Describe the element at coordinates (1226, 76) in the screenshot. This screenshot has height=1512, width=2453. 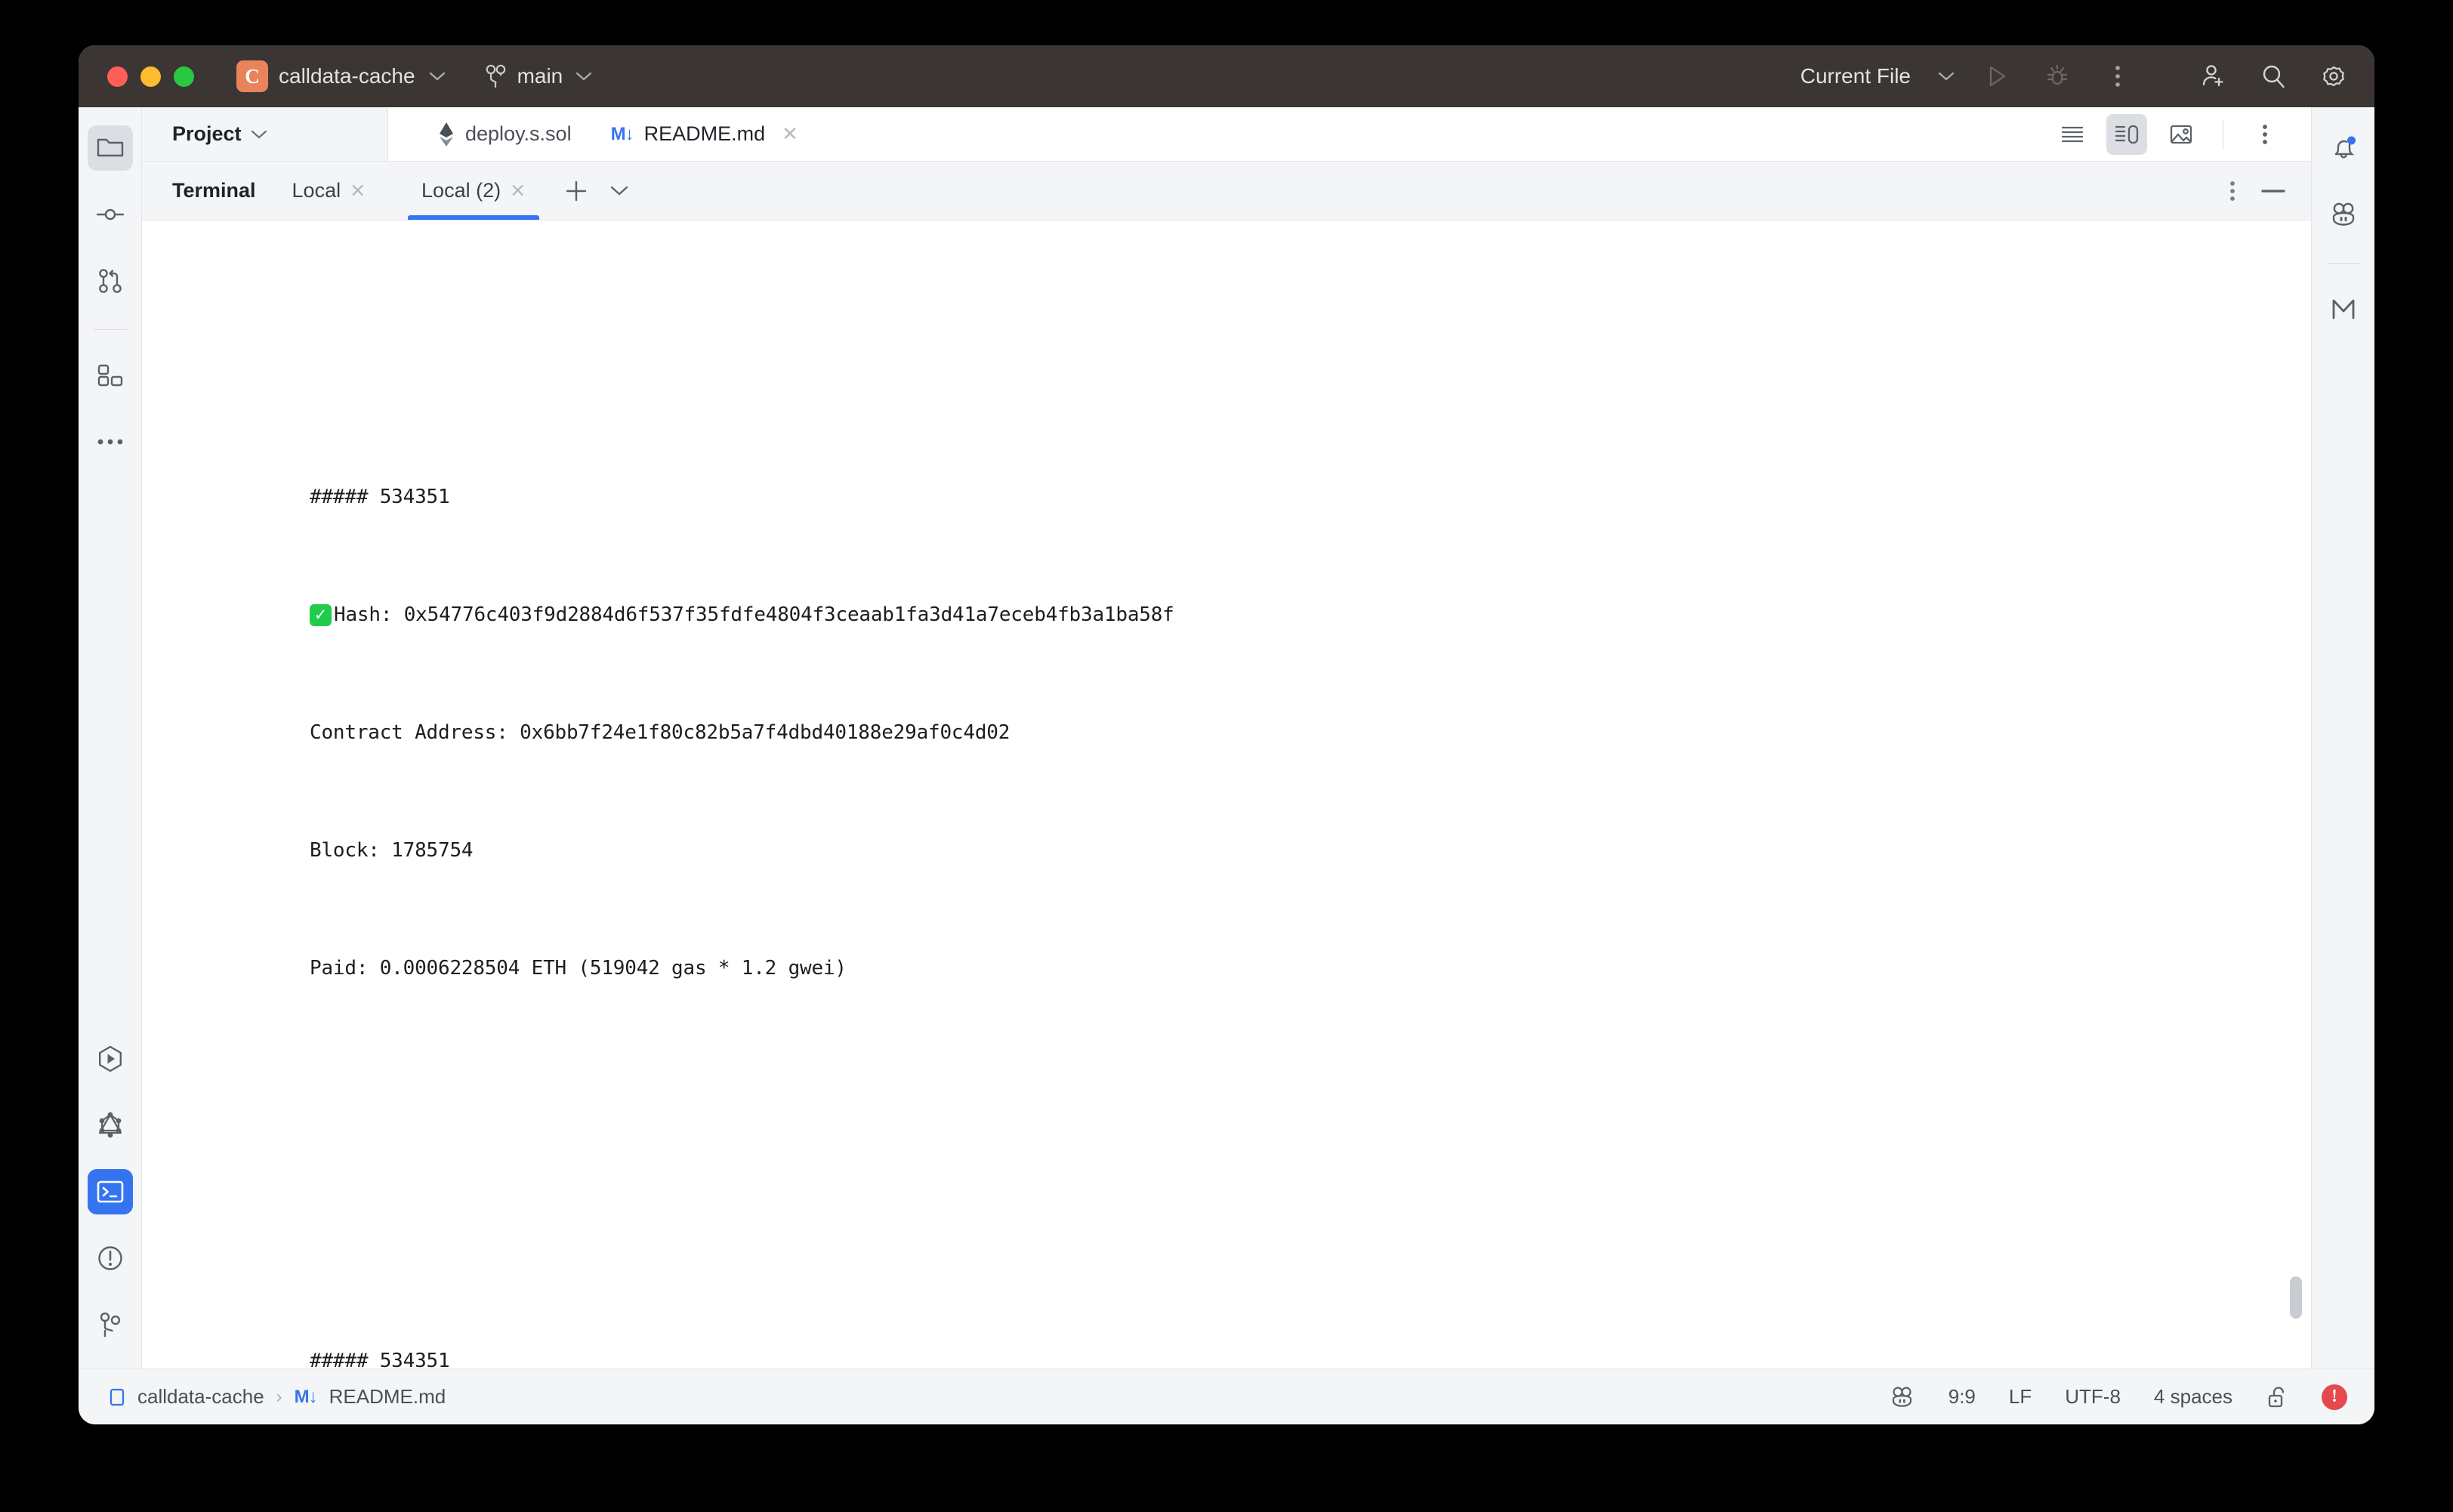
I see `title-bar: C calldata-cache main Current File` at that location.